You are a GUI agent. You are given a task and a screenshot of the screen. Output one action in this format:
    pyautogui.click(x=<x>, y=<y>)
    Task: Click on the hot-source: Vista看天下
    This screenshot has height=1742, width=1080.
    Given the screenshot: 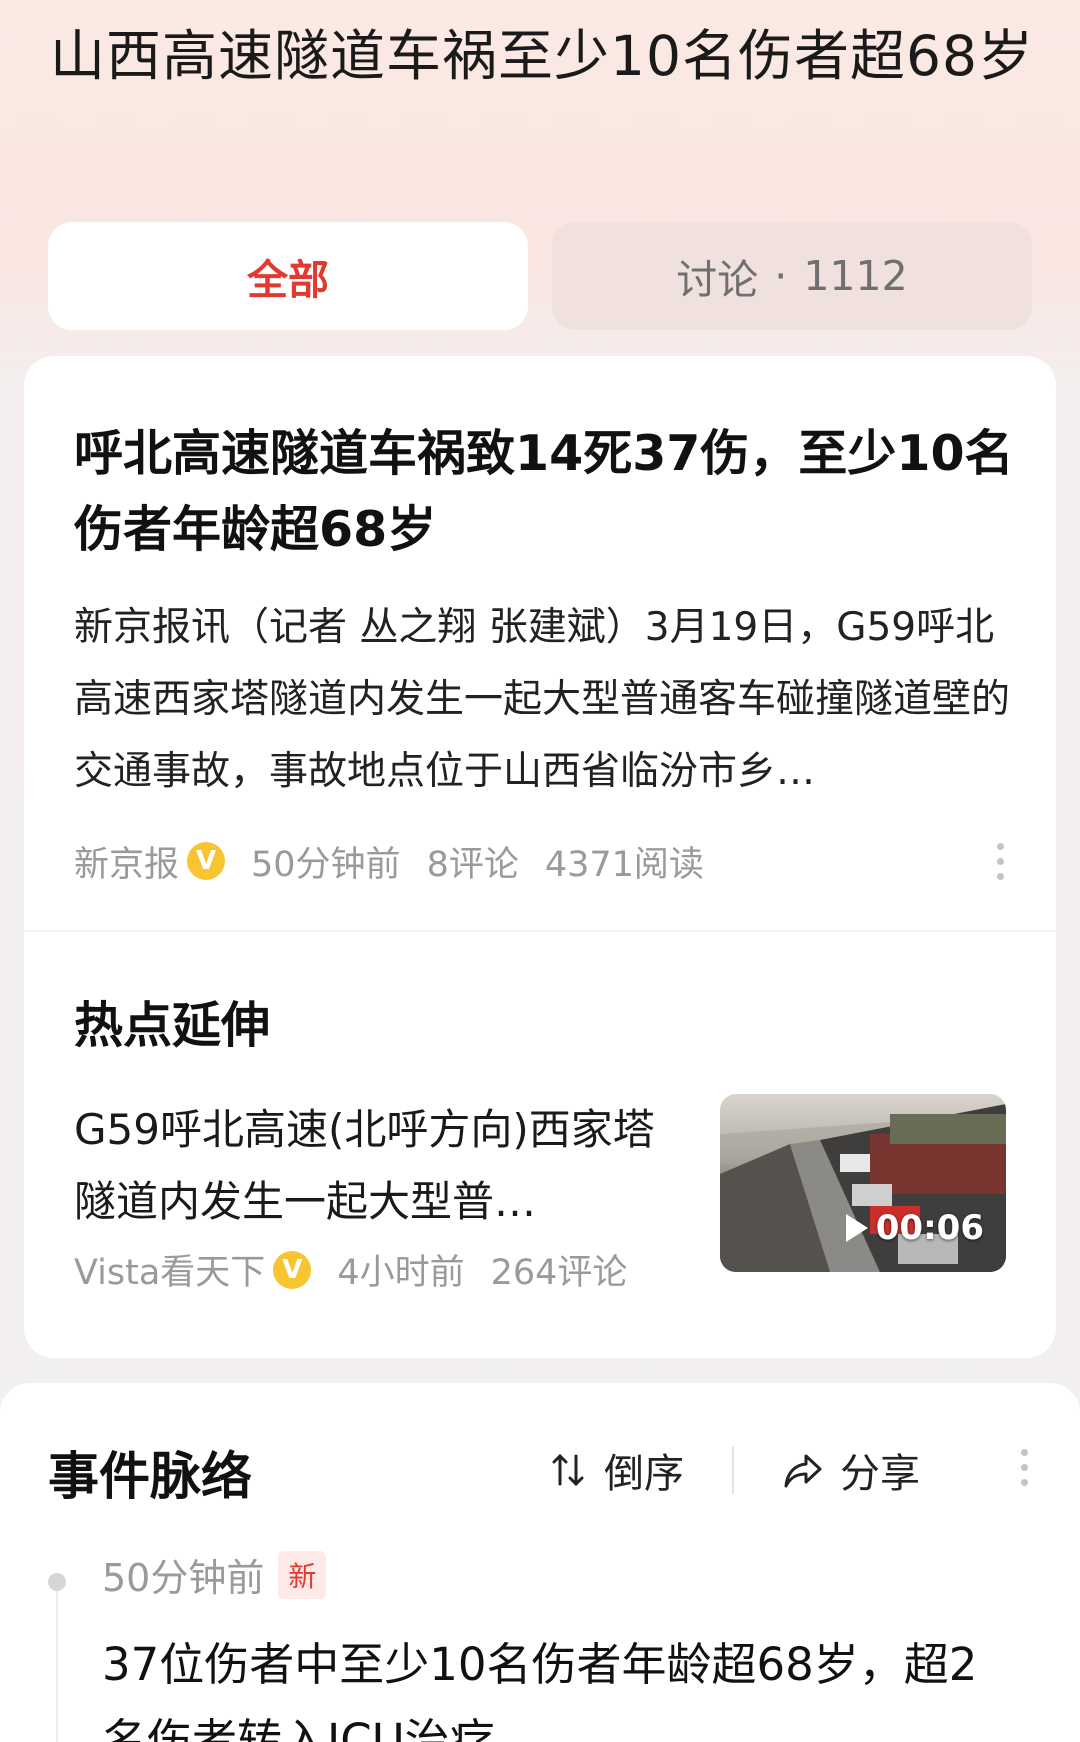 What is the action you would take?
    pyautogui.click(x=169, y=1269)
    